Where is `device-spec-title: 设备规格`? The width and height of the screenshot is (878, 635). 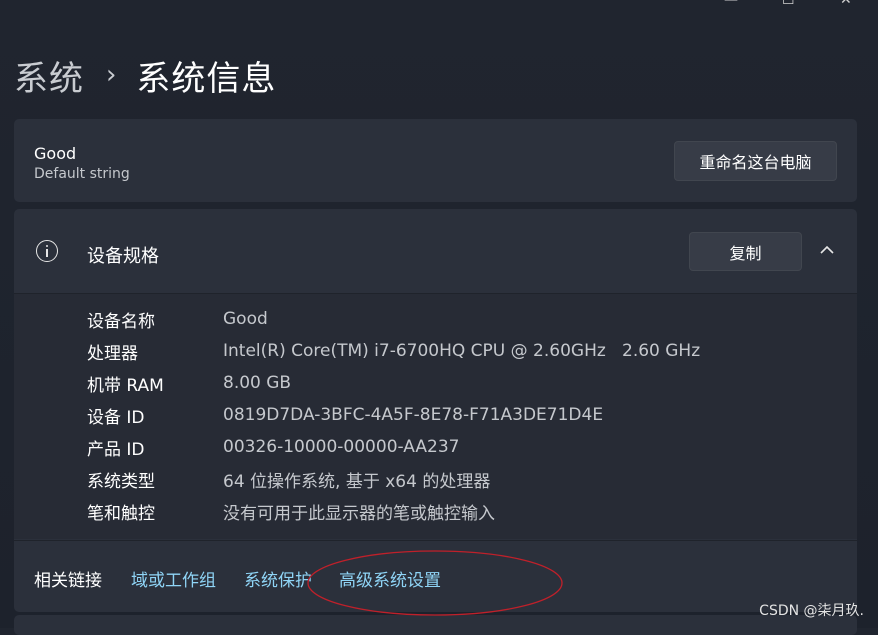 device-spec-title: 设备规格 is located at coordinates (123, 256).